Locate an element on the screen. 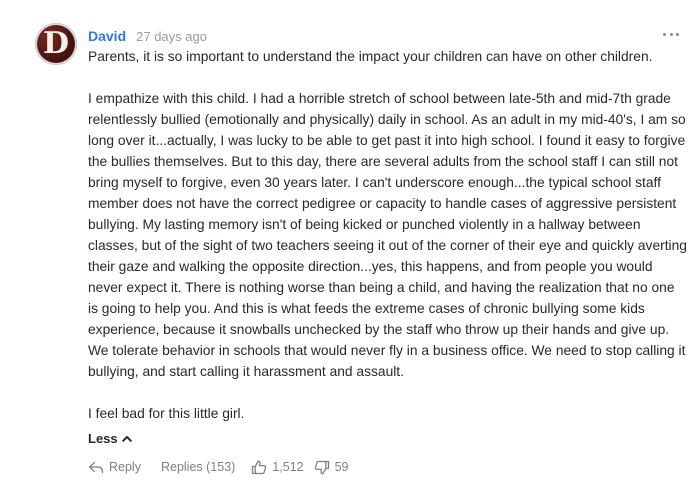 This screenshot has width=691, height=487. avatar-letter: D is located at coordinates (55, 43).